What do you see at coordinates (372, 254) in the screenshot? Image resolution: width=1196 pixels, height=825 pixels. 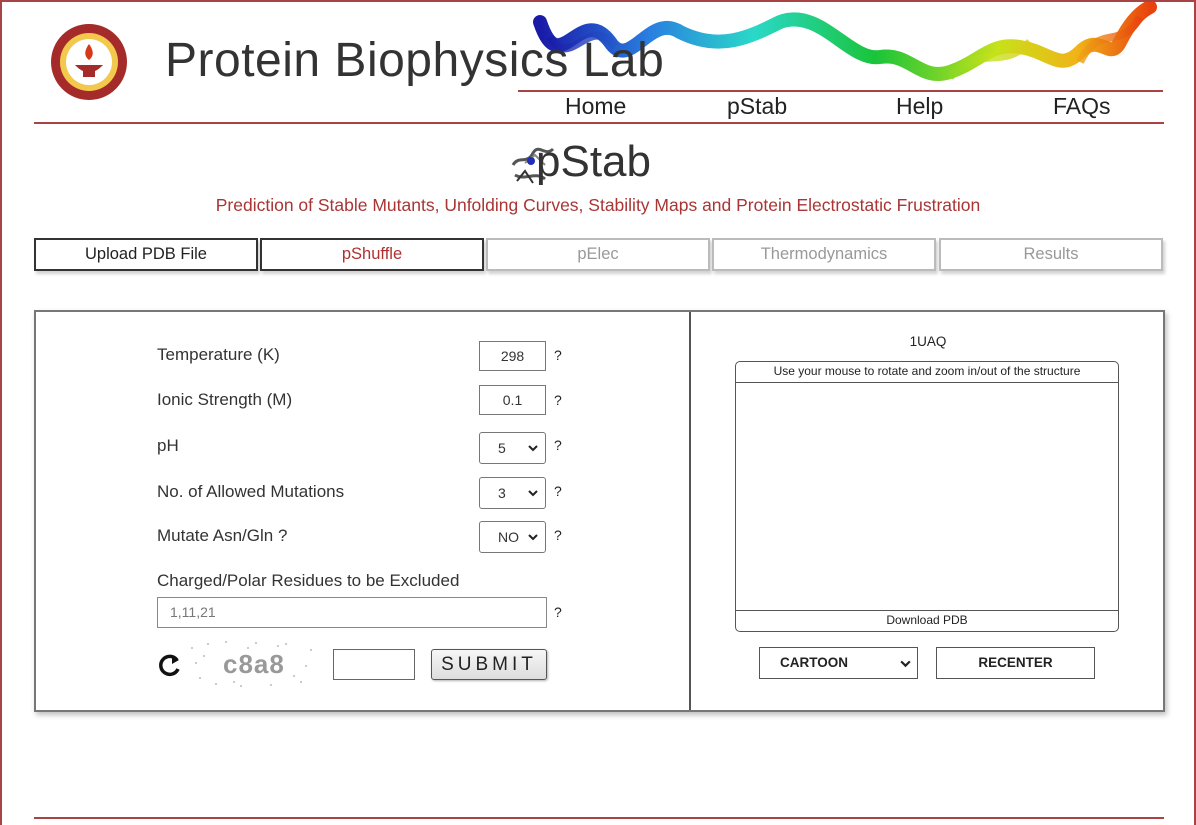 I see `tab-pshuffle: pShuffle` at bounding box center [372, 254].